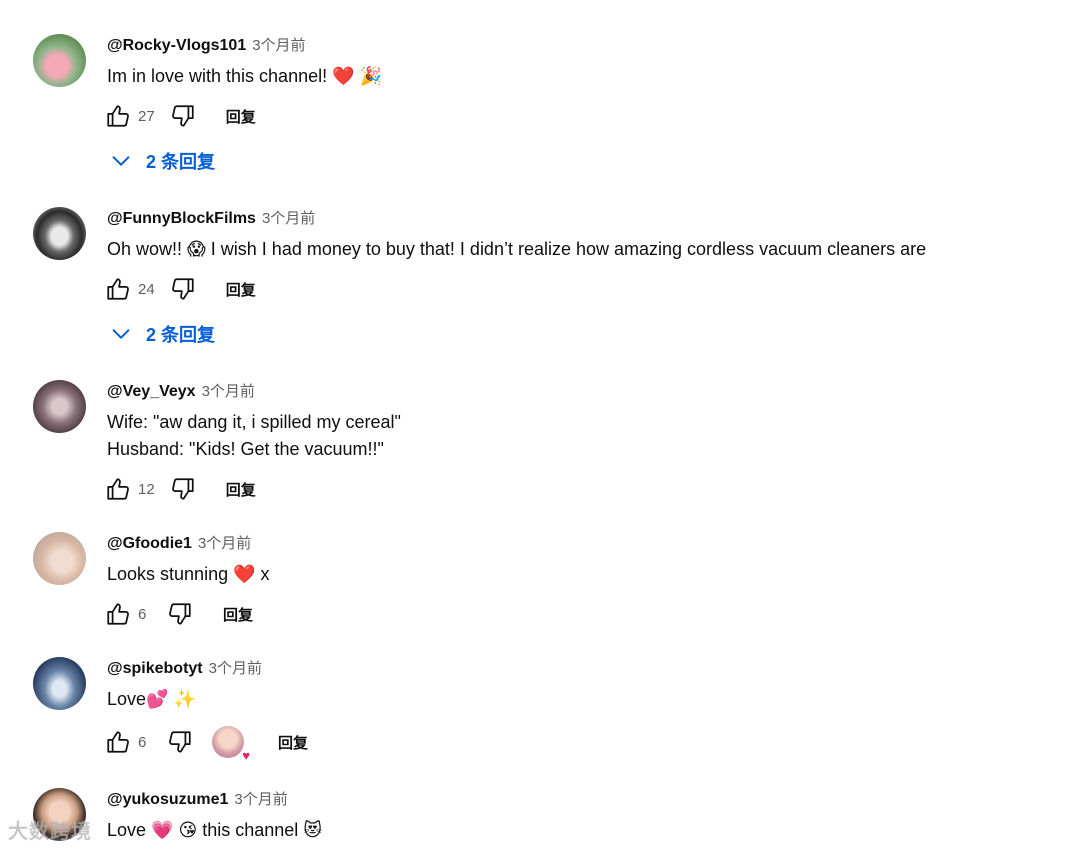  Describe the element at coordinates (151, 699) in the screenshot. I see `comment-text: Love💕 ✨` at that location.